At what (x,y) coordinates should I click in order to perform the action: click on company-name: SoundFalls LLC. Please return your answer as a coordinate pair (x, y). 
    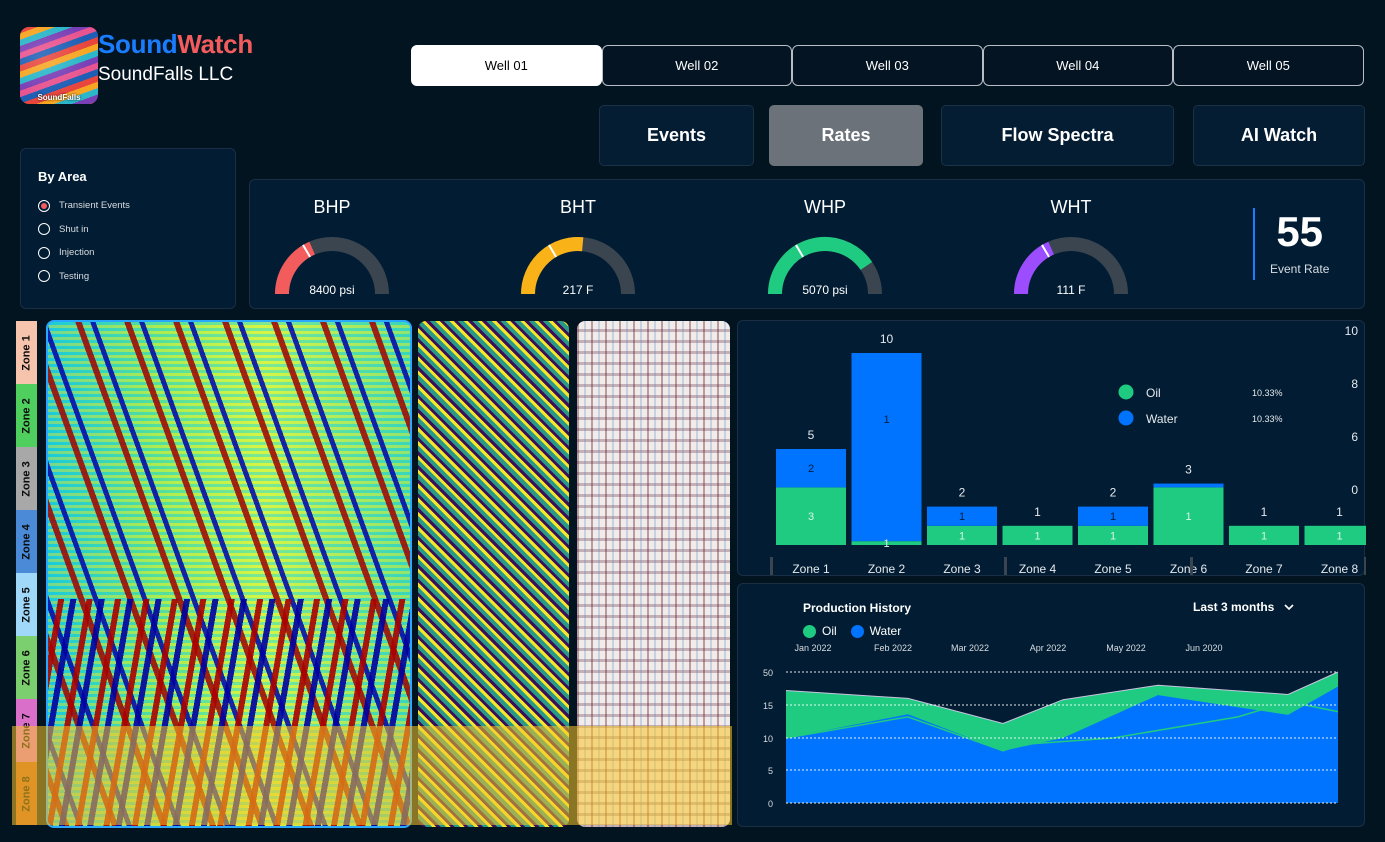
    Looking at the image, I should click on (166, 74).